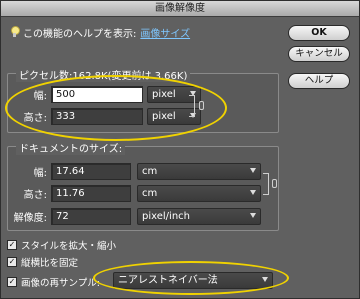  Describe the element at coordinates (40, 96) in the screenshot. I see `pixel-width-label: 幅:` at that location.